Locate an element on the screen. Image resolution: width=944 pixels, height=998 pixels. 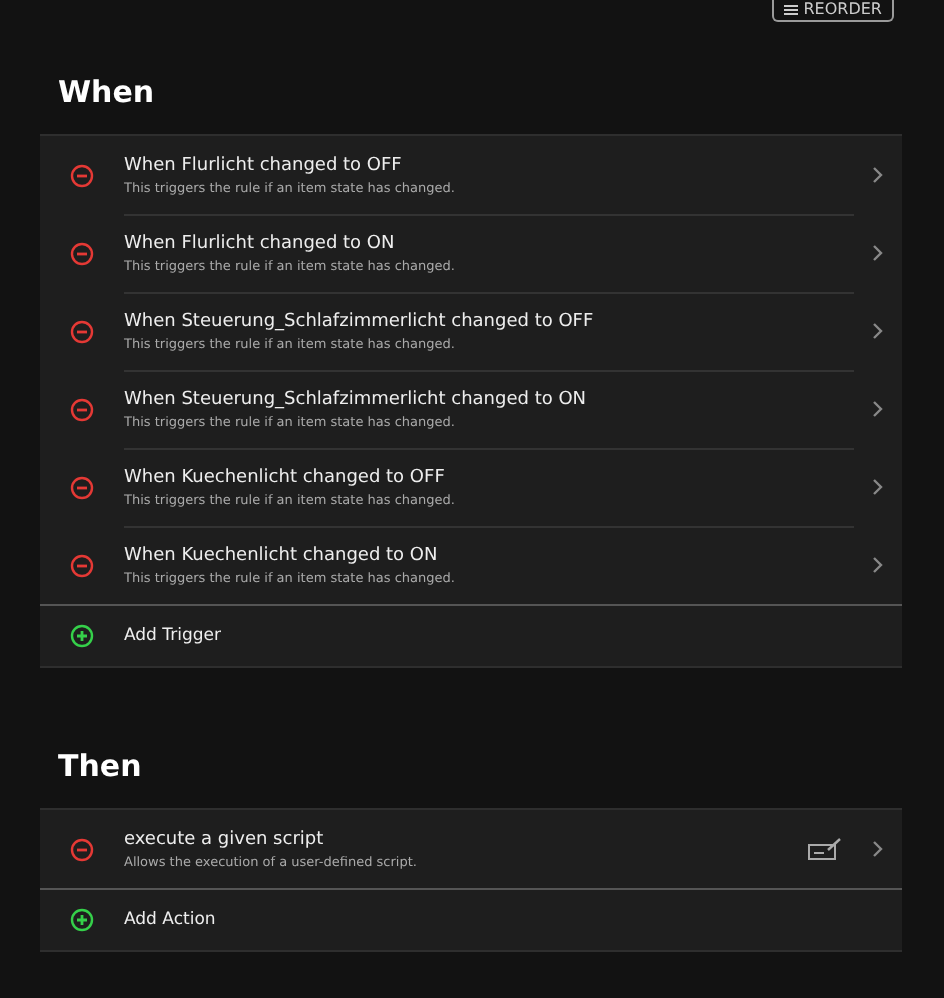
item-title: When Kuechenlicht changed to ON is located at coordinates (282, 556).